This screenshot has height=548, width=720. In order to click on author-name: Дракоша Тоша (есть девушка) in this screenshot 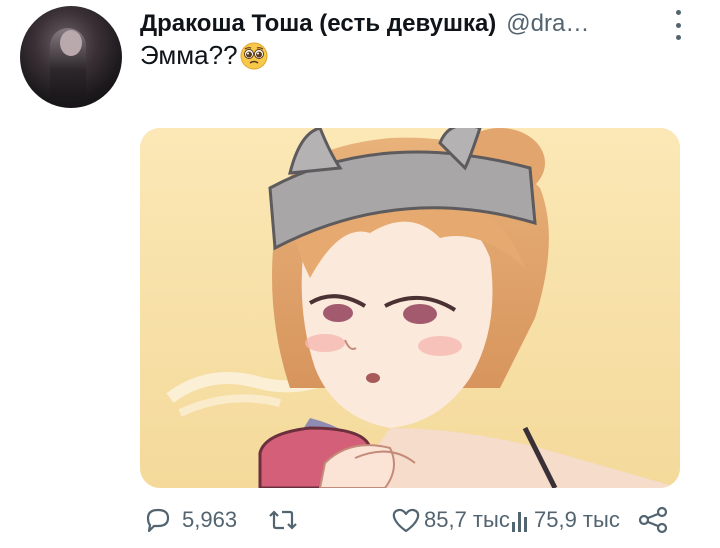, I will do `click(318, 24)`.